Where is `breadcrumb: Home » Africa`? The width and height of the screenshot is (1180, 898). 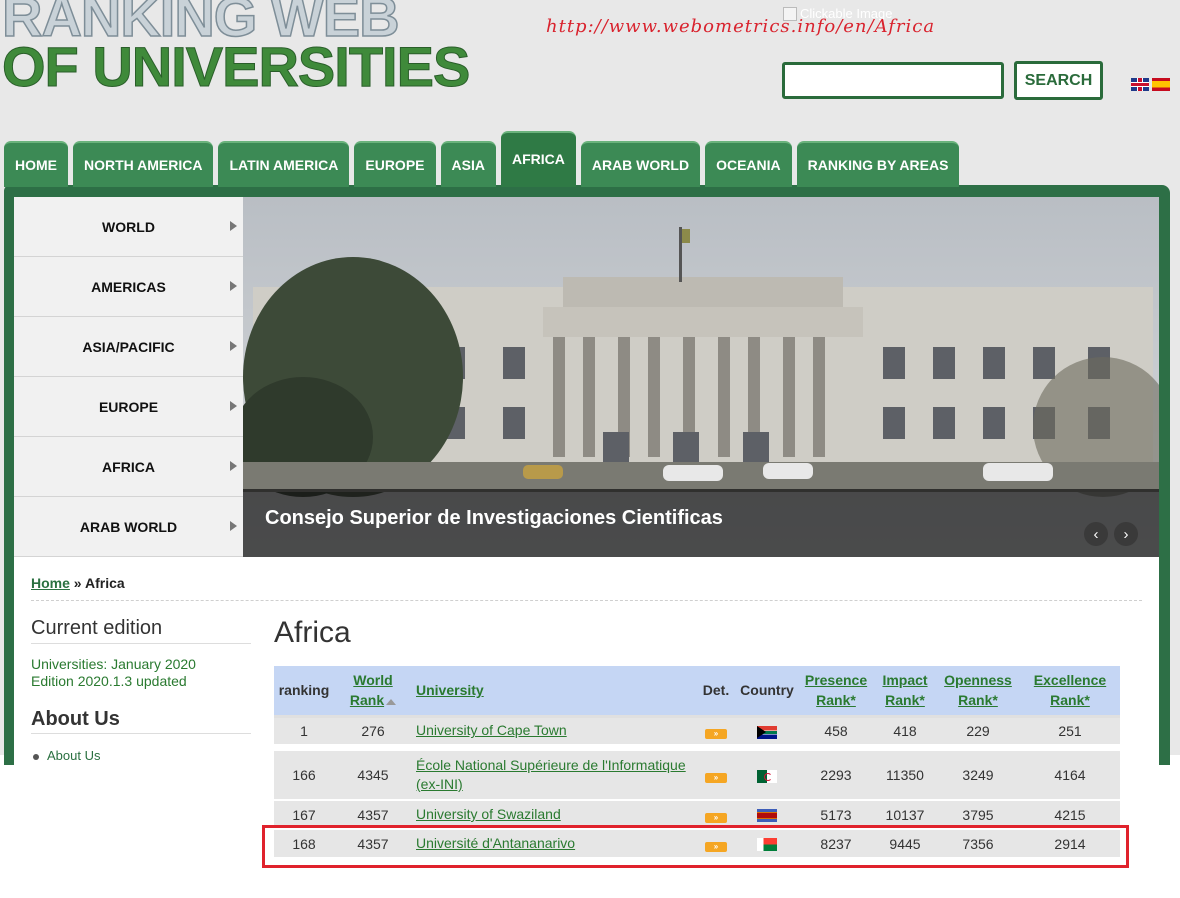
breadcrumb: Home » Africa is located at coordinates (78, 583).